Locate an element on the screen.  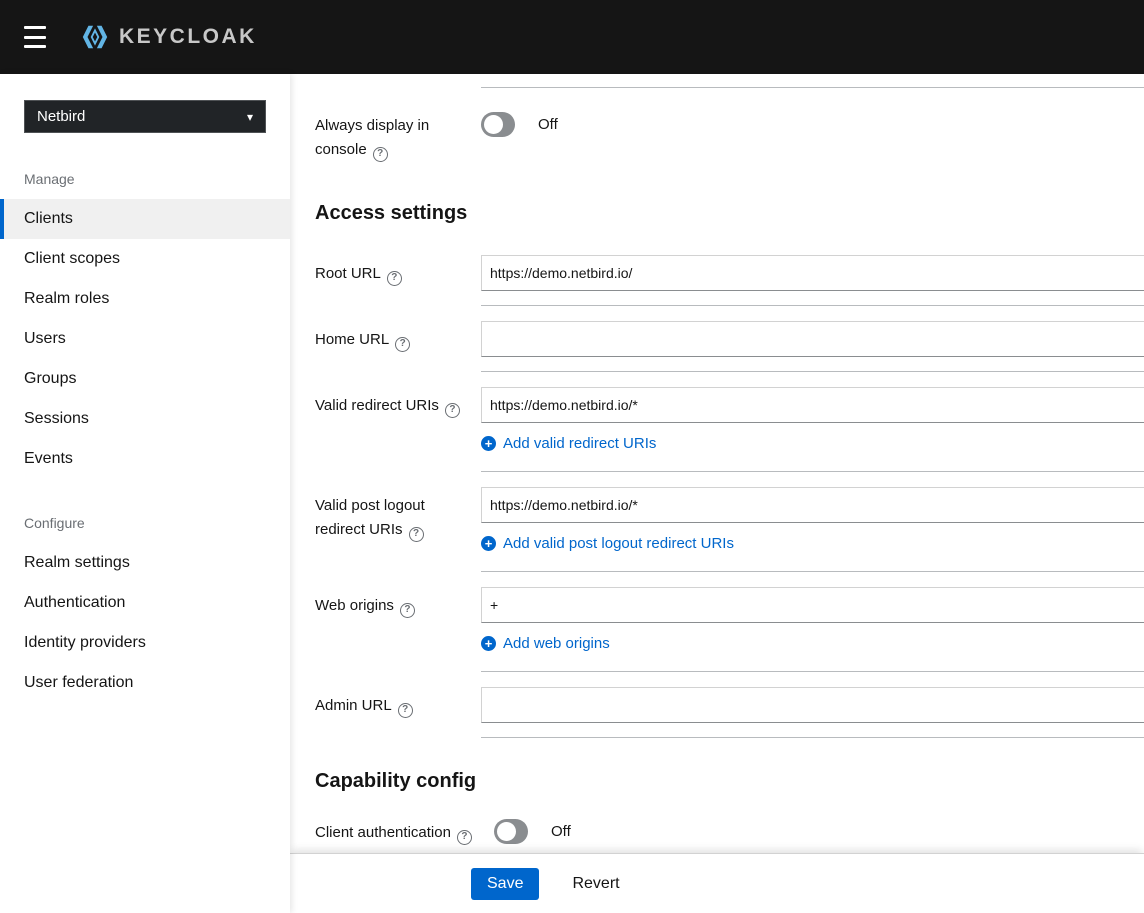
save-button: Save is located at coordinates (505, 883).